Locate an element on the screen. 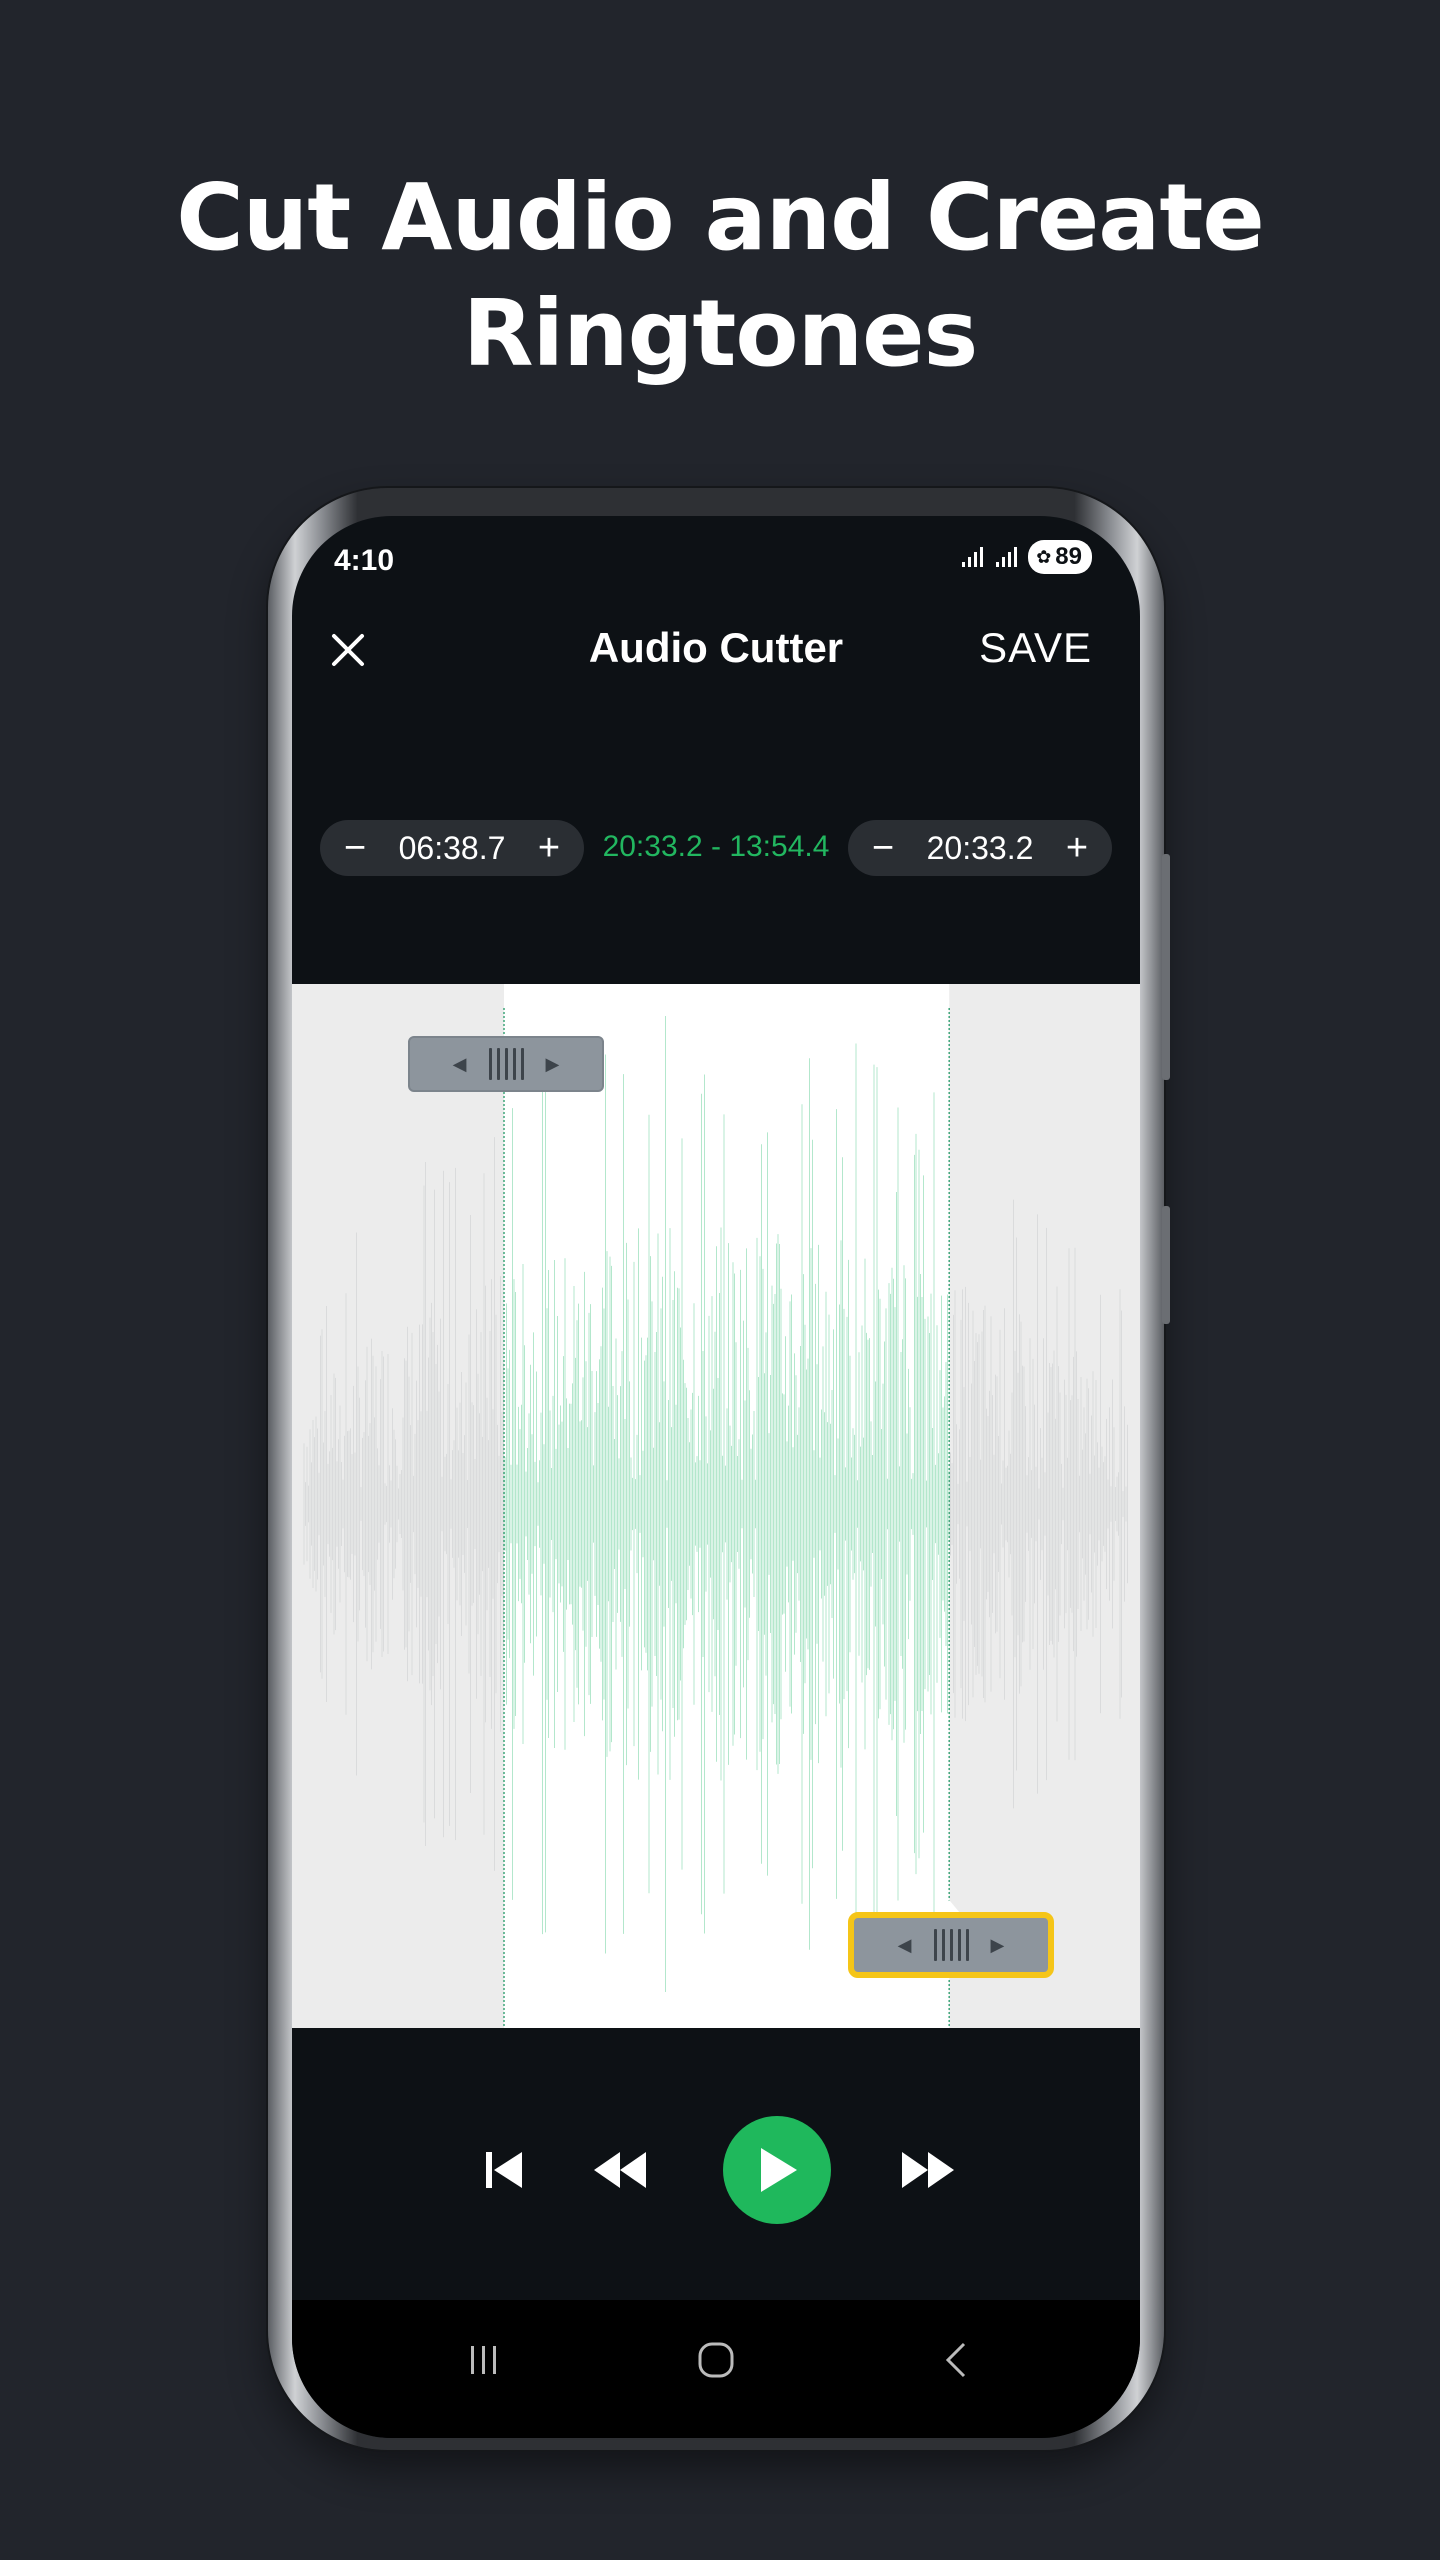  rewind-icon is located at coordinates (620, 2170).